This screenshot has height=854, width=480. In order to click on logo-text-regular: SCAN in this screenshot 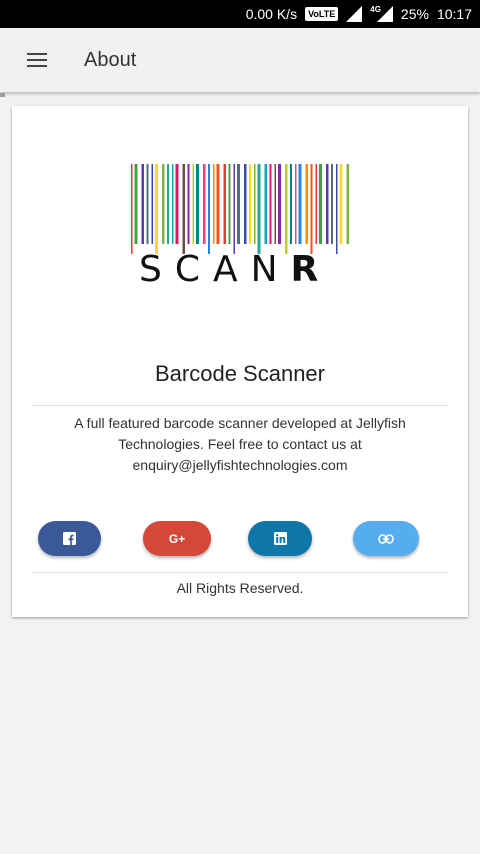, I will do `click(215, 269)`.